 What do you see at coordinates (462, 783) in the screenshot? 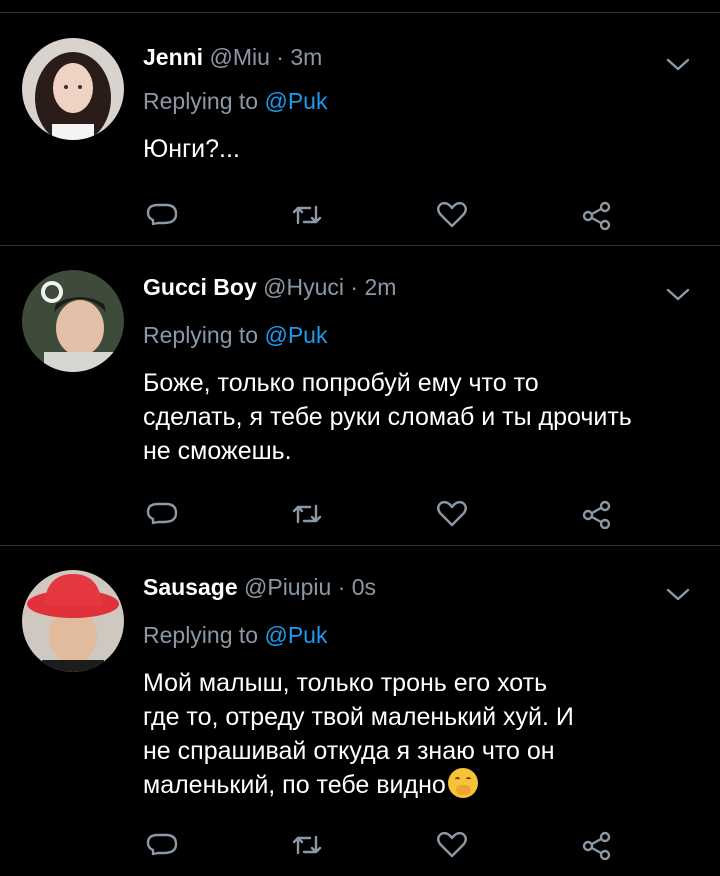
I see `hand-over-mouth-emoji-icon` at bounding box center [462, 783].